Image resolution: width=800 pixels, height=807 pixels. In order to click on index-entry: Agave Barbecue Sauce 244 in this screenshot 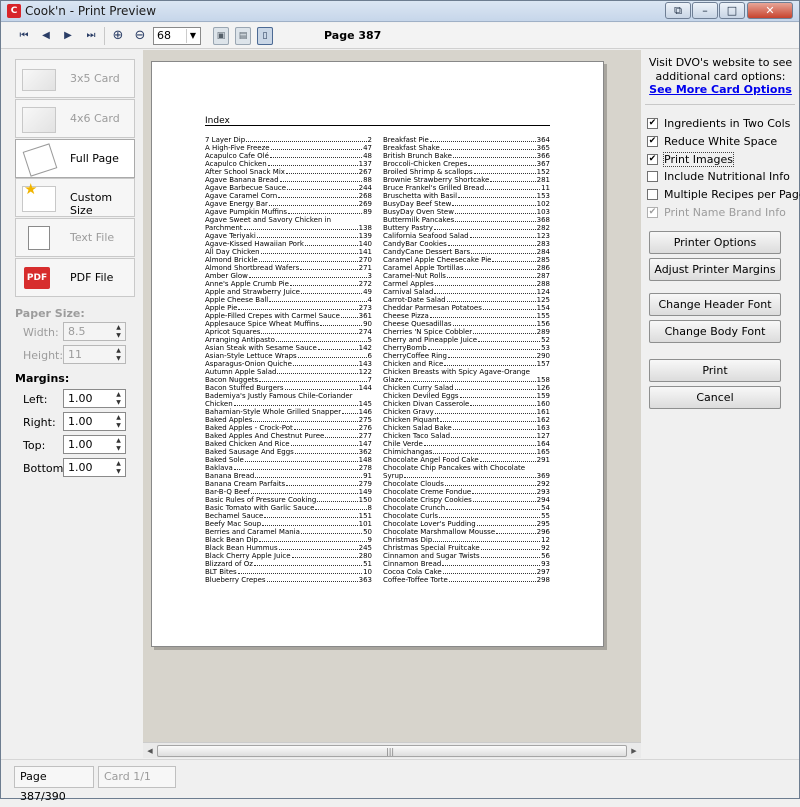, I will do `click(288, 188)`.